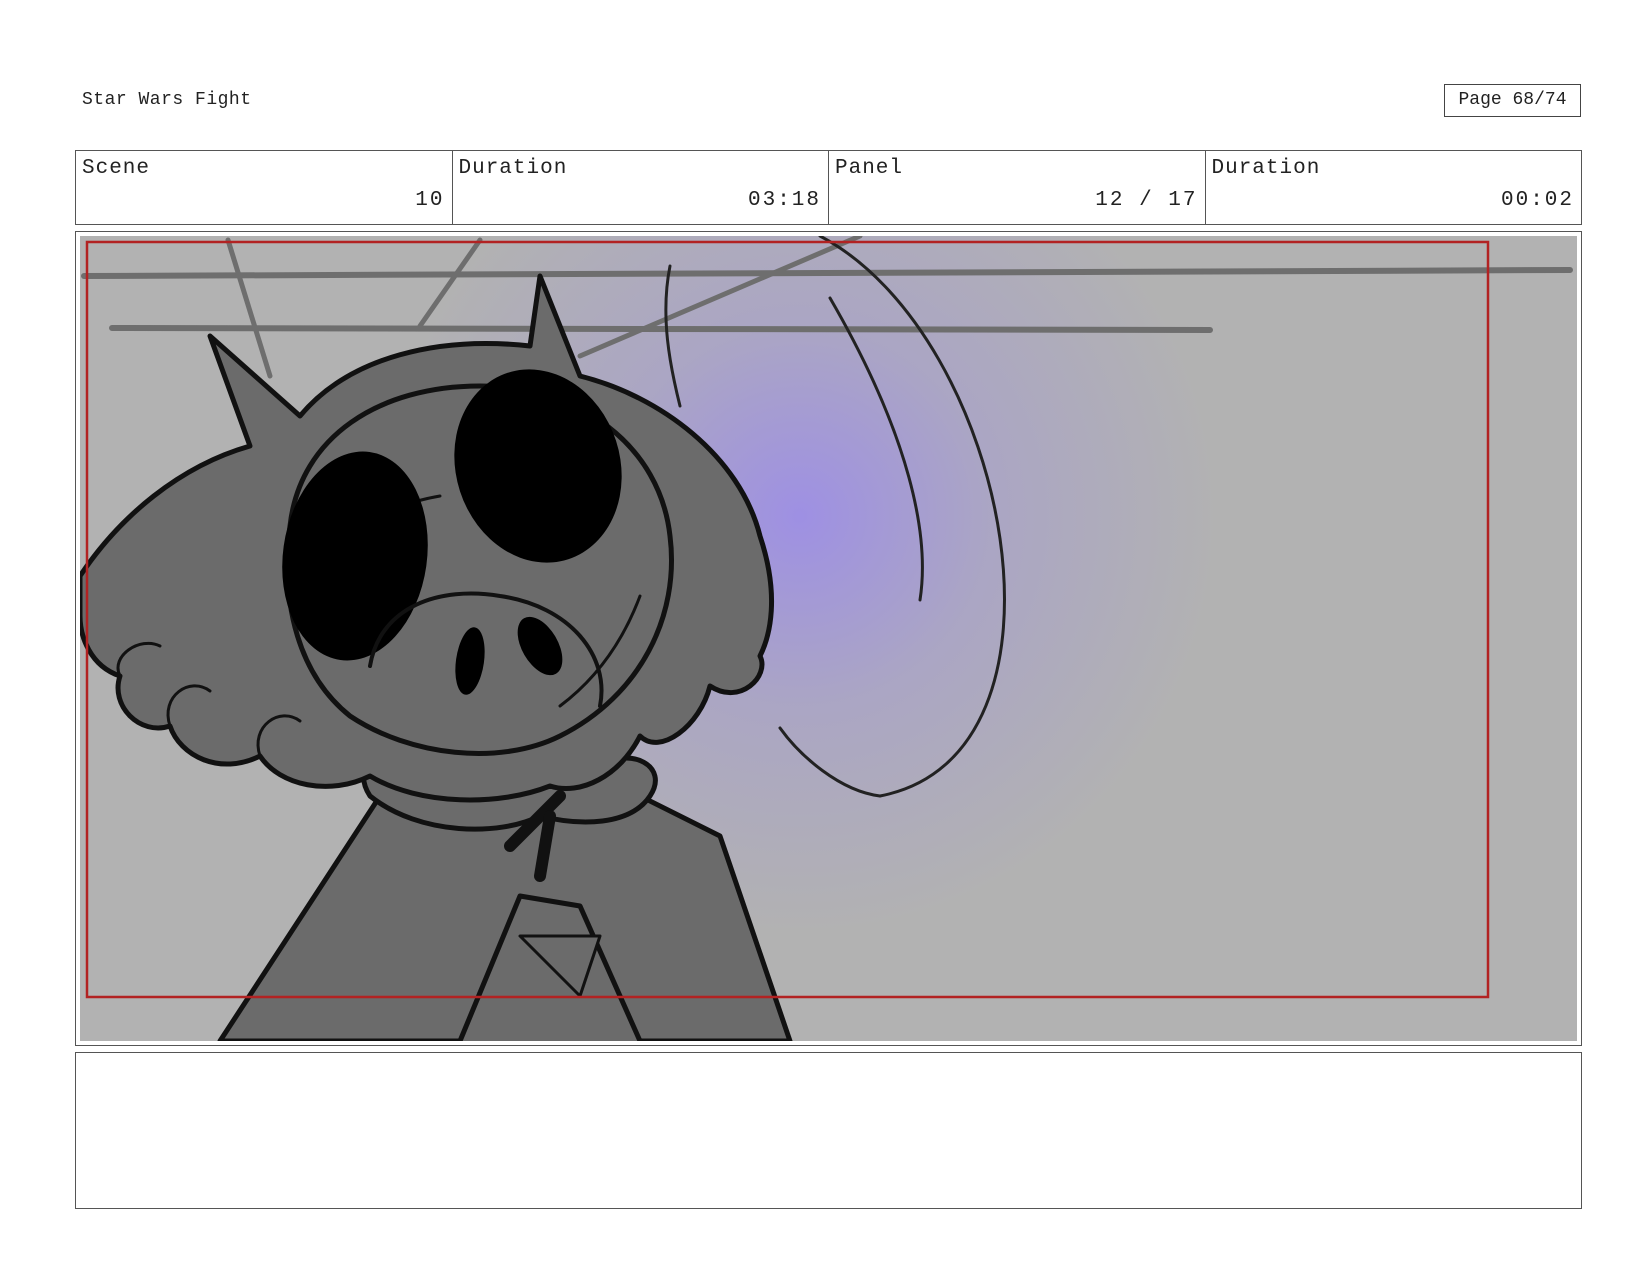 This screenshot has width=1650, height=1275. I want to click on panel-label: Panel, so click(869, 168).